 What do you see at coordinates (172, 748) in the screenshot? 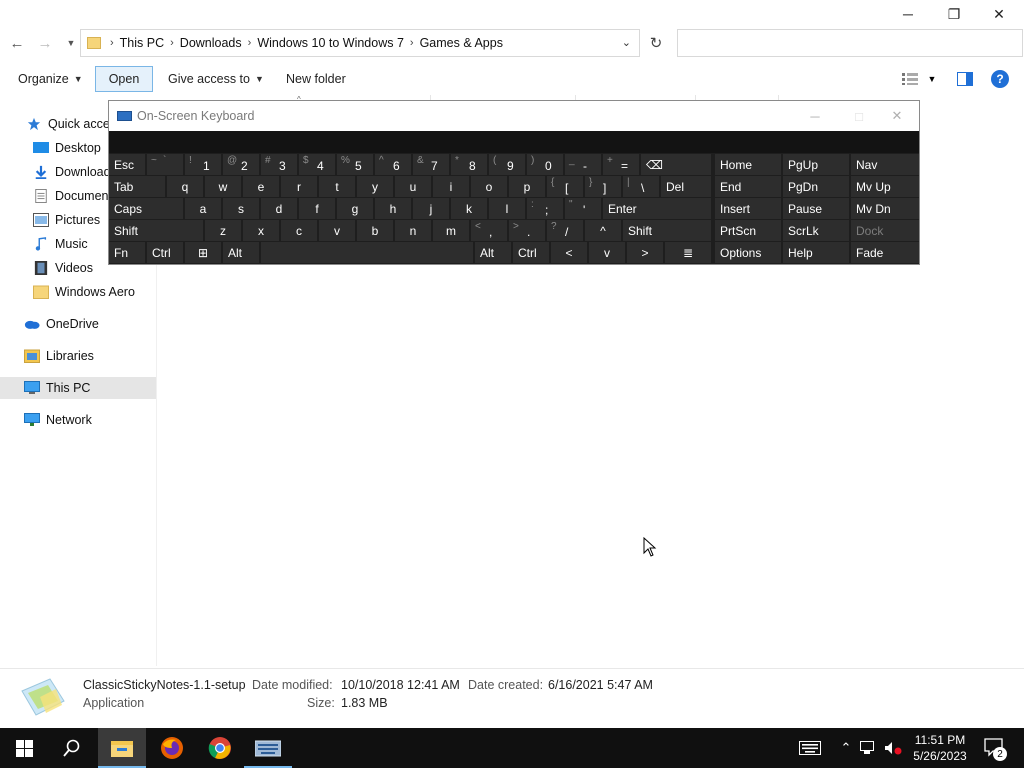
I see `taskbar-firefox` at bounding box center [172, 748].